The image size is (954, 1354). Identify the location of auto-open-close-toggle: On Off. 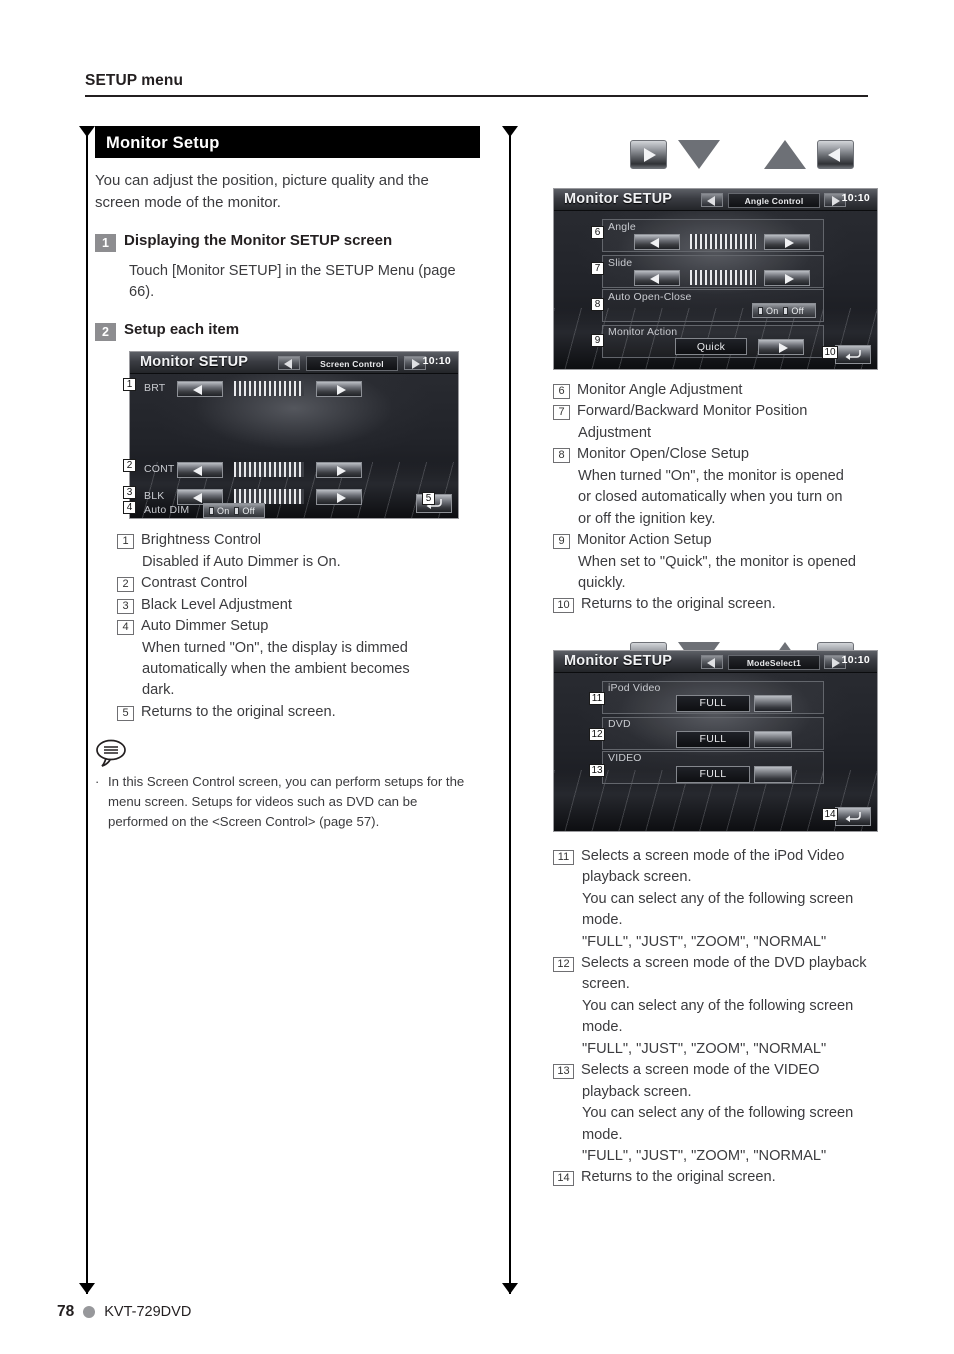
(784, 310).